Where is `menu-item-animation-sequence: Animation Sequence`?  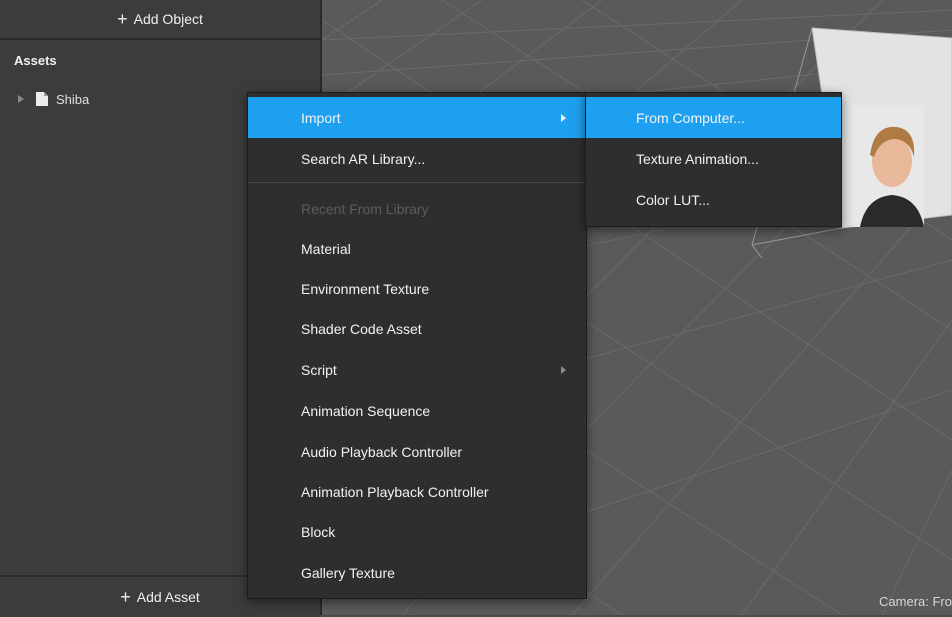 menu-item-animation-sequence: Animation Sequence is located at coordinates (417, 410).